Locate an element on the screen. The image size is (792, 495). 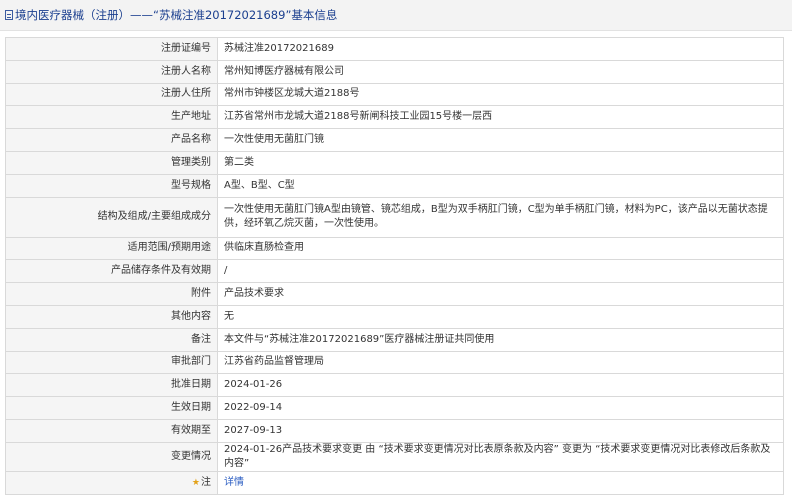
table-row: 审批部门 江苏省药品监督管理局 is located at coordinates (394, 362).